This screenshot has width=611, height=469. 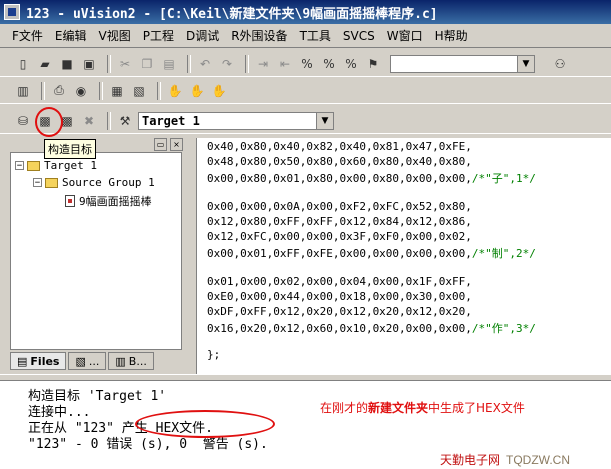 I want to click on code-line: 0x48,0x80,0x50,0x80,0x60,0x80,0x40,0x80,, so click(x=339, y=161).